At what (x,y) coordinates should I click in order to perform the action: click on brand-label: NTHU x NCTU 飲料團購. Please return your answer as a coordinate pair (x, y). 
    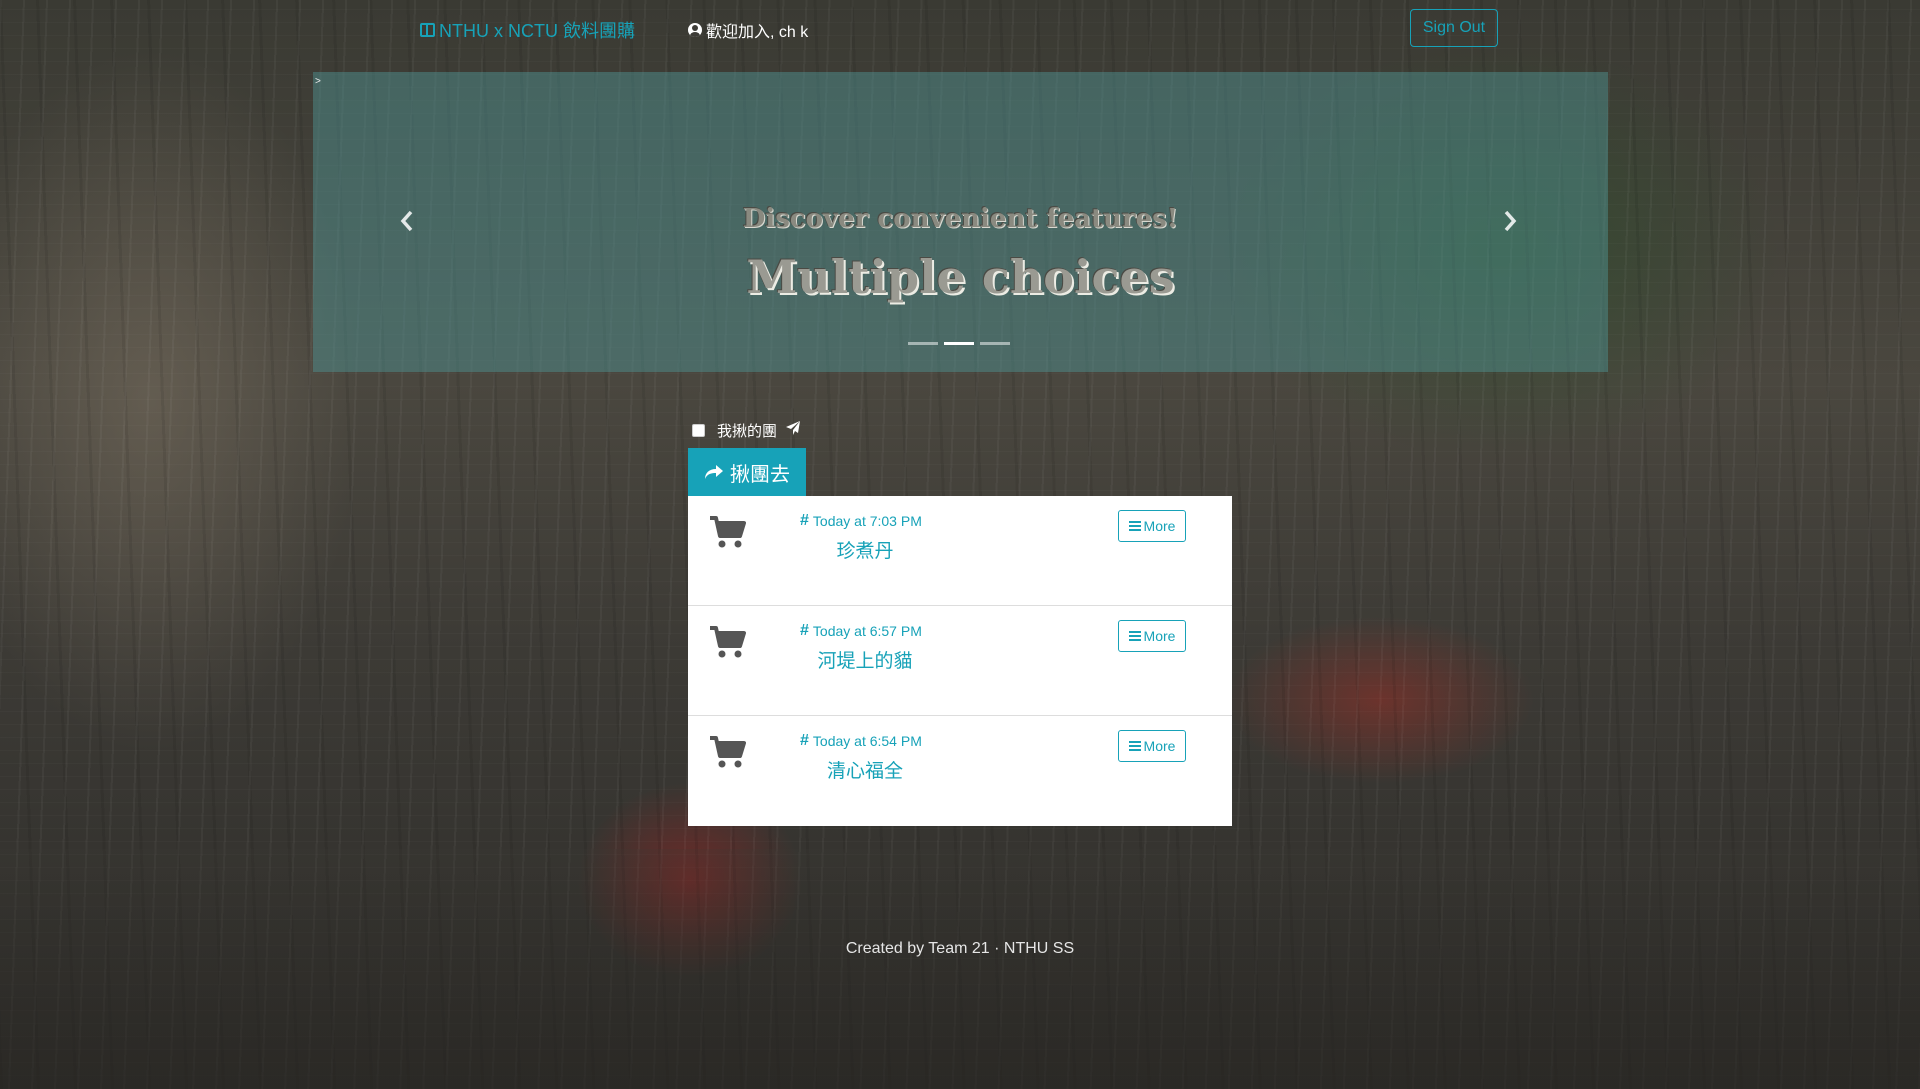
    Looking at the image, I should click on (537, 31).